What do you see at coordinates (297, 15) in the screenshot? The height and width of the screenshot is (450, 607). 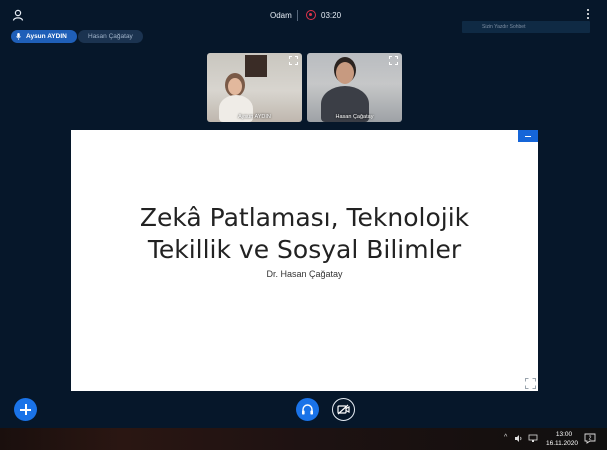 I see `divider` at bounding box center [297, 15].